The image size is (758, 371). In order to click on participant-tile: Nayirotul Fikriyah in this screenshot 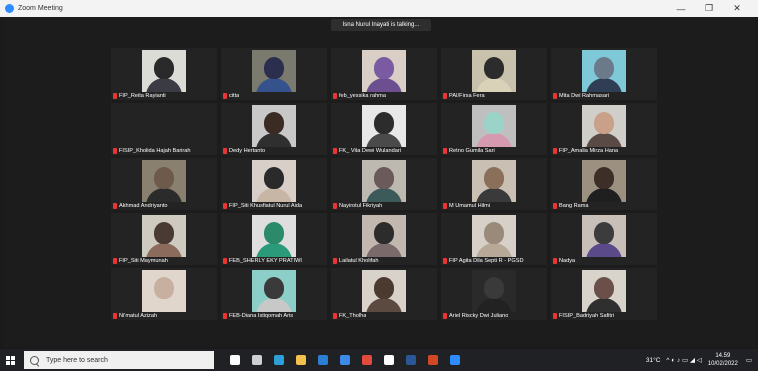, I will do `click(384, 184)`.